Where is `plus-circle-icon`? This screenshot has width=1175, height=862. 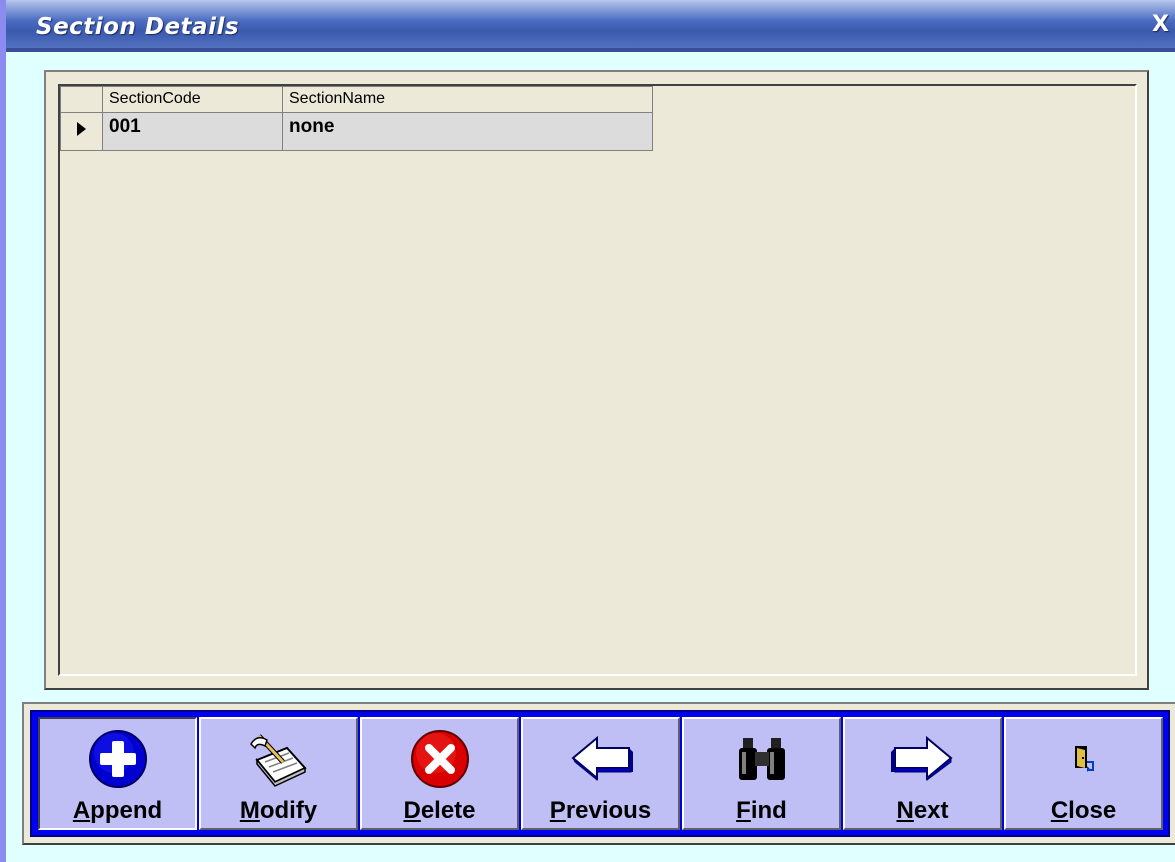 plus-circle-icon is located at coordinates (118, 759).